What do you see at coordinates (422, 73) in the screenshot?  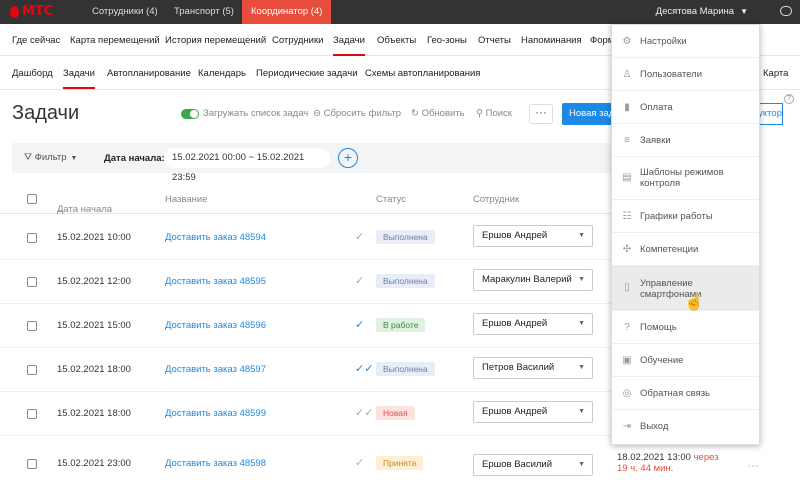 I see `subnav-autoplanning-schemes: Схемы автопланирования` at bounding box center [422, 73].